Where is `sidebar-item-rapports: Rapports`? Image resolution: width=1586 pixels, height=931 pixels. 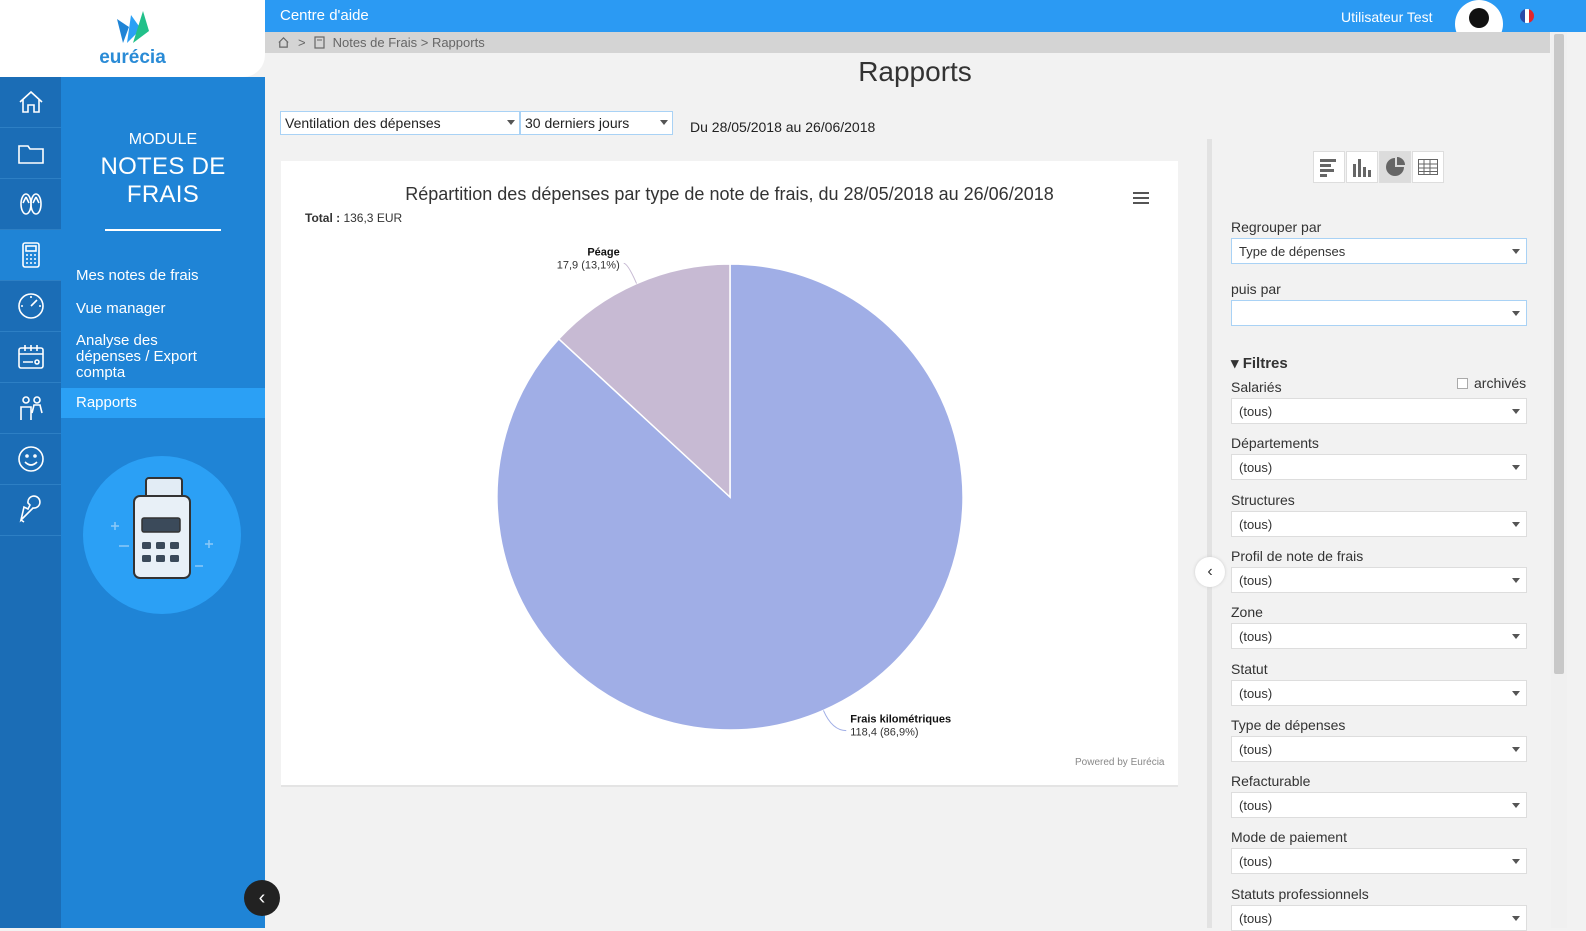
sidebar-item-rapports: Rapports is located at coordinates (163, 403).